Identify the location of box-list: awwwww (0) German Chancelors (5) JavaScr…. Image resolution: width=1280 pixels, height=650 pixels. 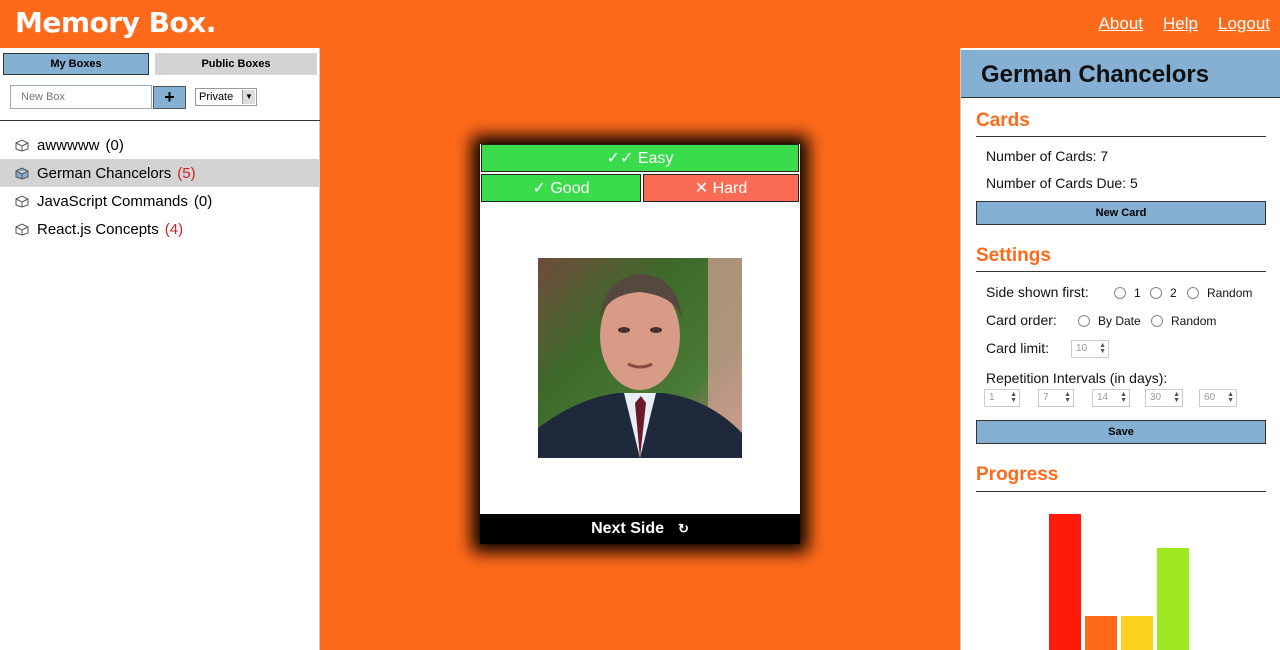
(160, 187).